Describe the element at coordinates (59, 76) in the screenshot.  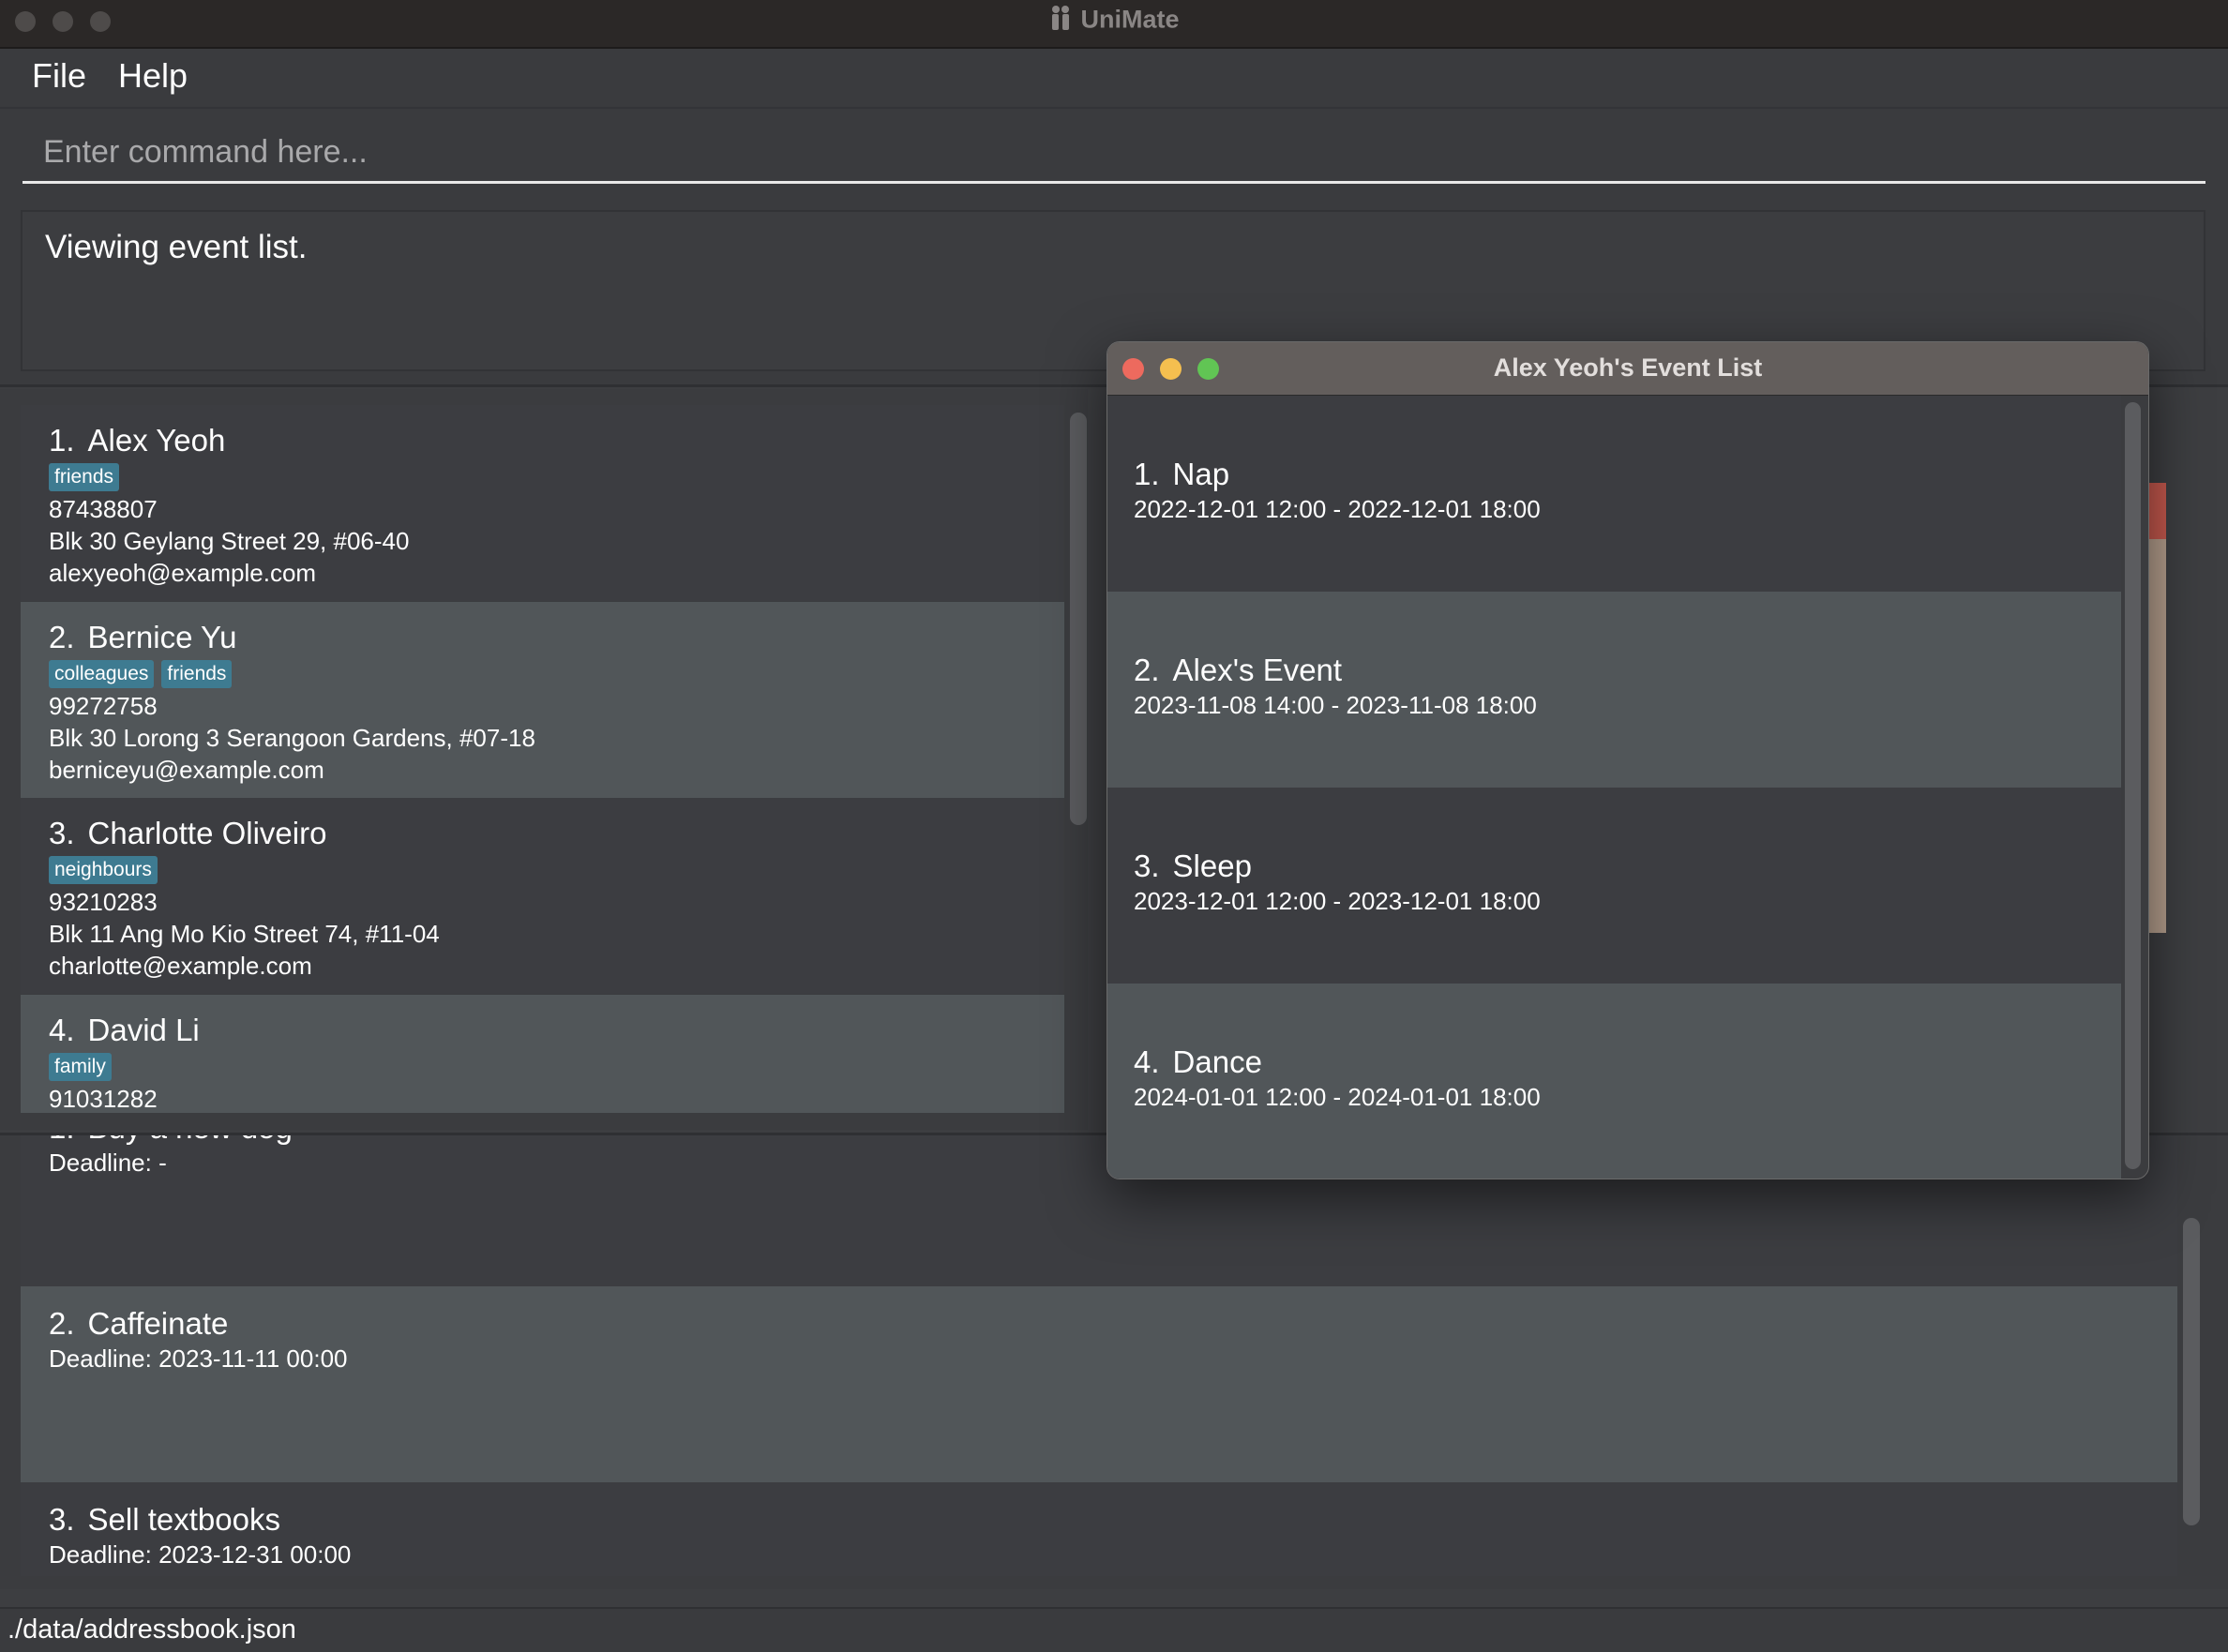
I see `menu-file: File` at that location.